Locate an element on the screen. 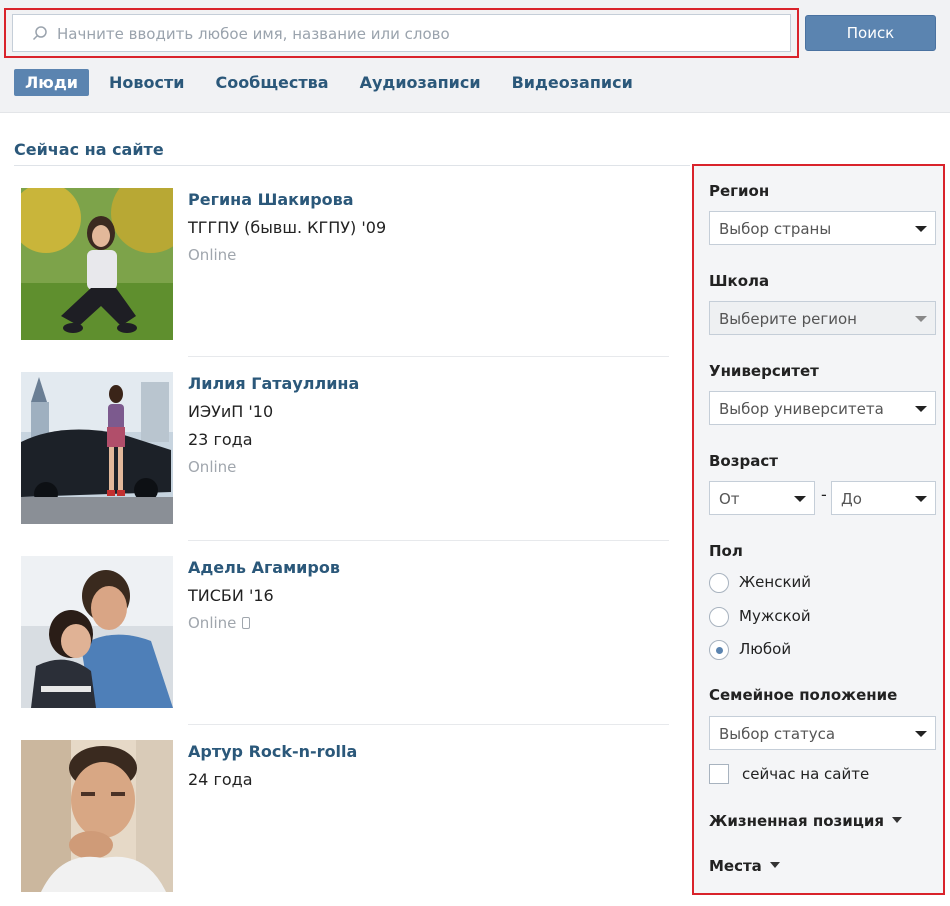 The image size is (950, 906). mobile-icon is located at coordinates (246, 623).